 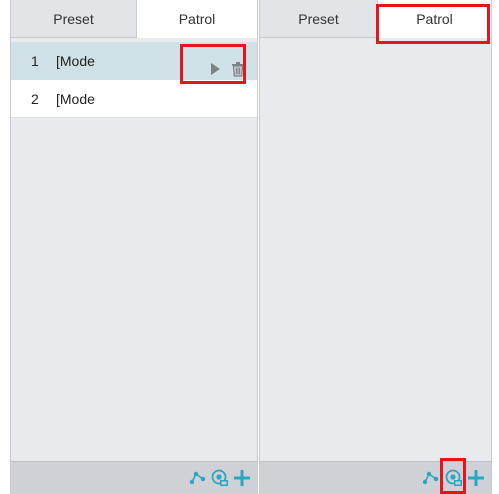 What do you see at coordinates (35, 61) in the screenshot?
I see `row-number: 1` at bounding box center [35, 61].